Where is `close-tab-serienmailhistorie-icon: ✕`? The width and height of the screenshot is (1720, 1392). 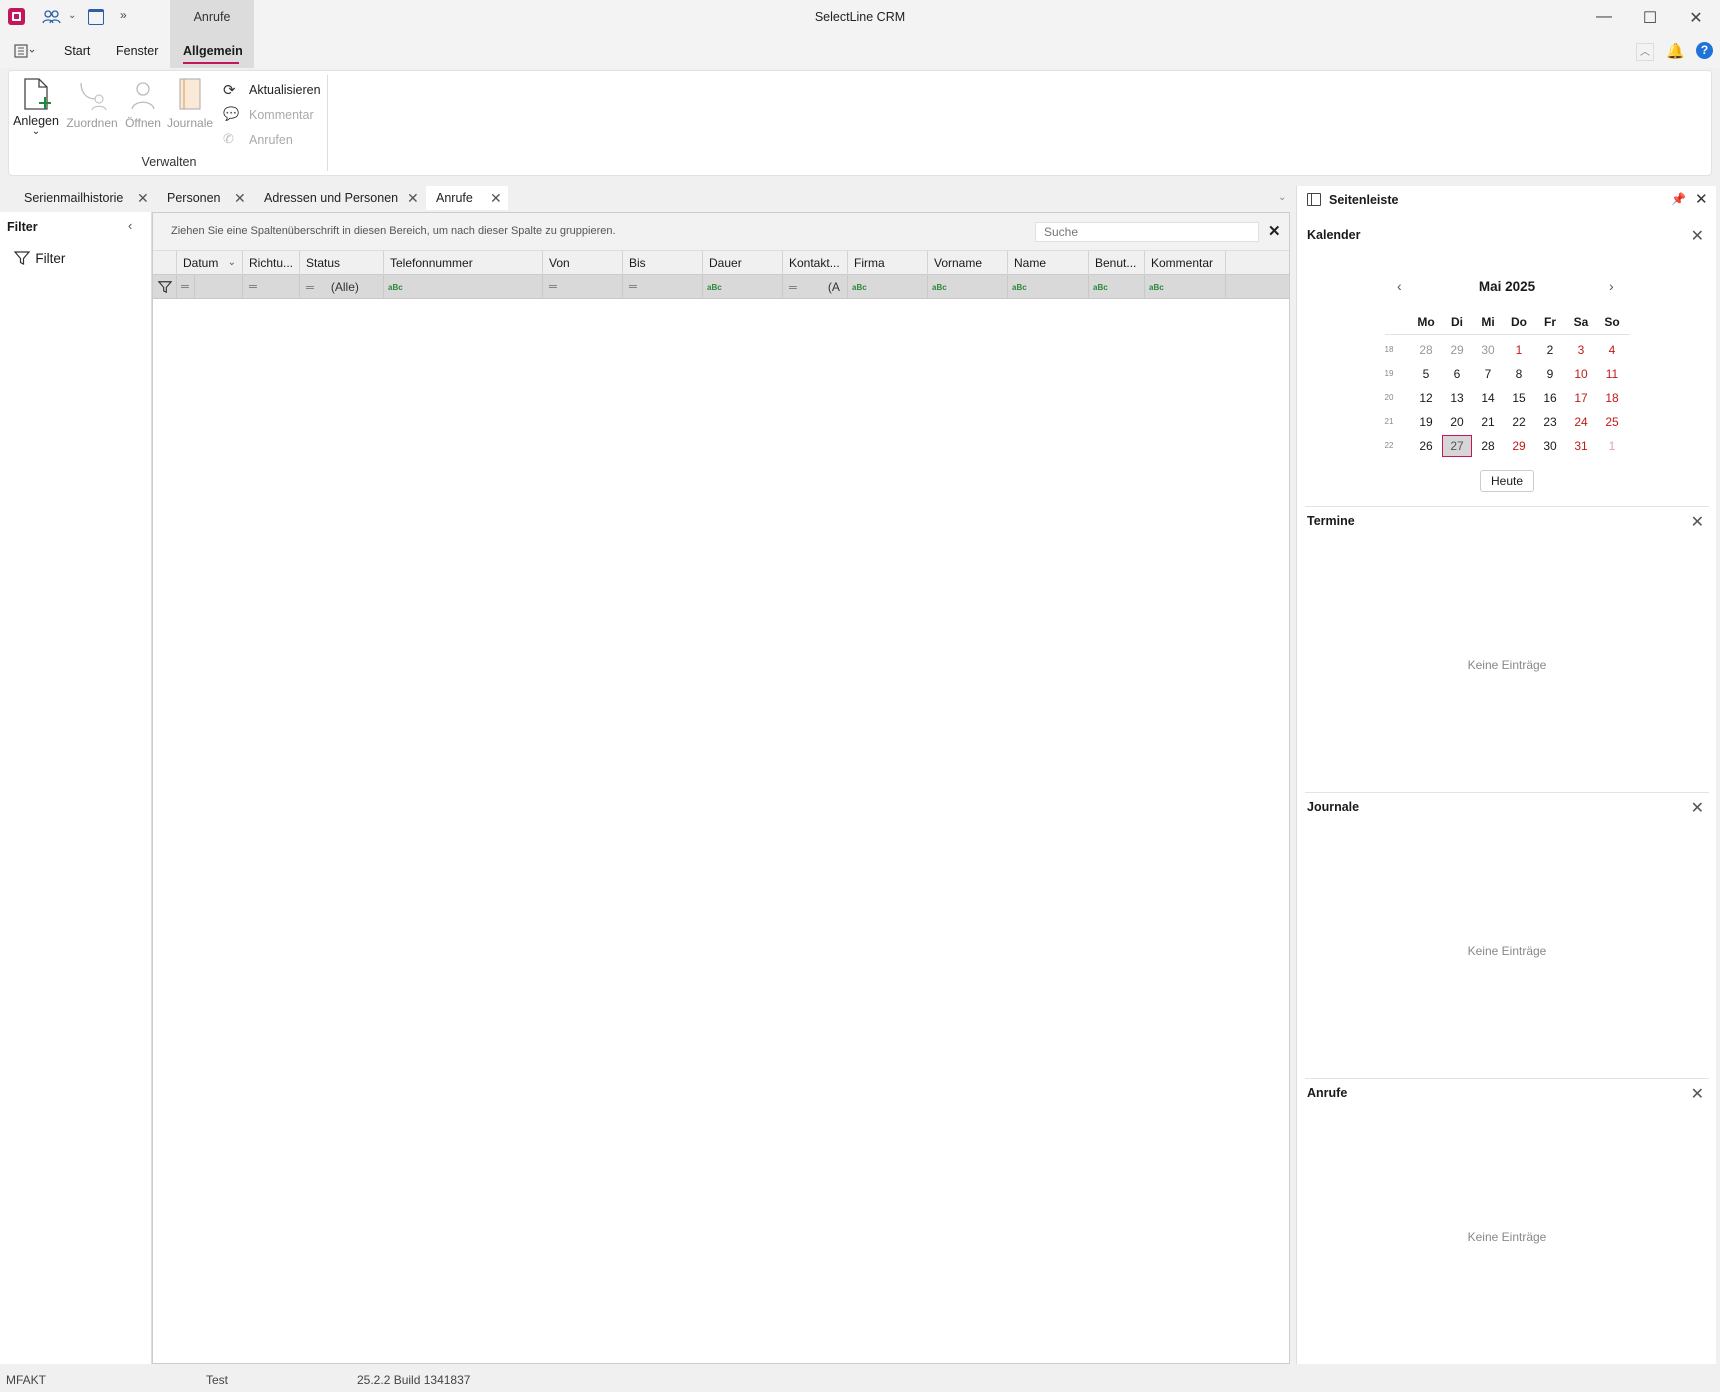 close-tab-serienmailhistorie-icon: ✕ is located at coordinates (143, 198).